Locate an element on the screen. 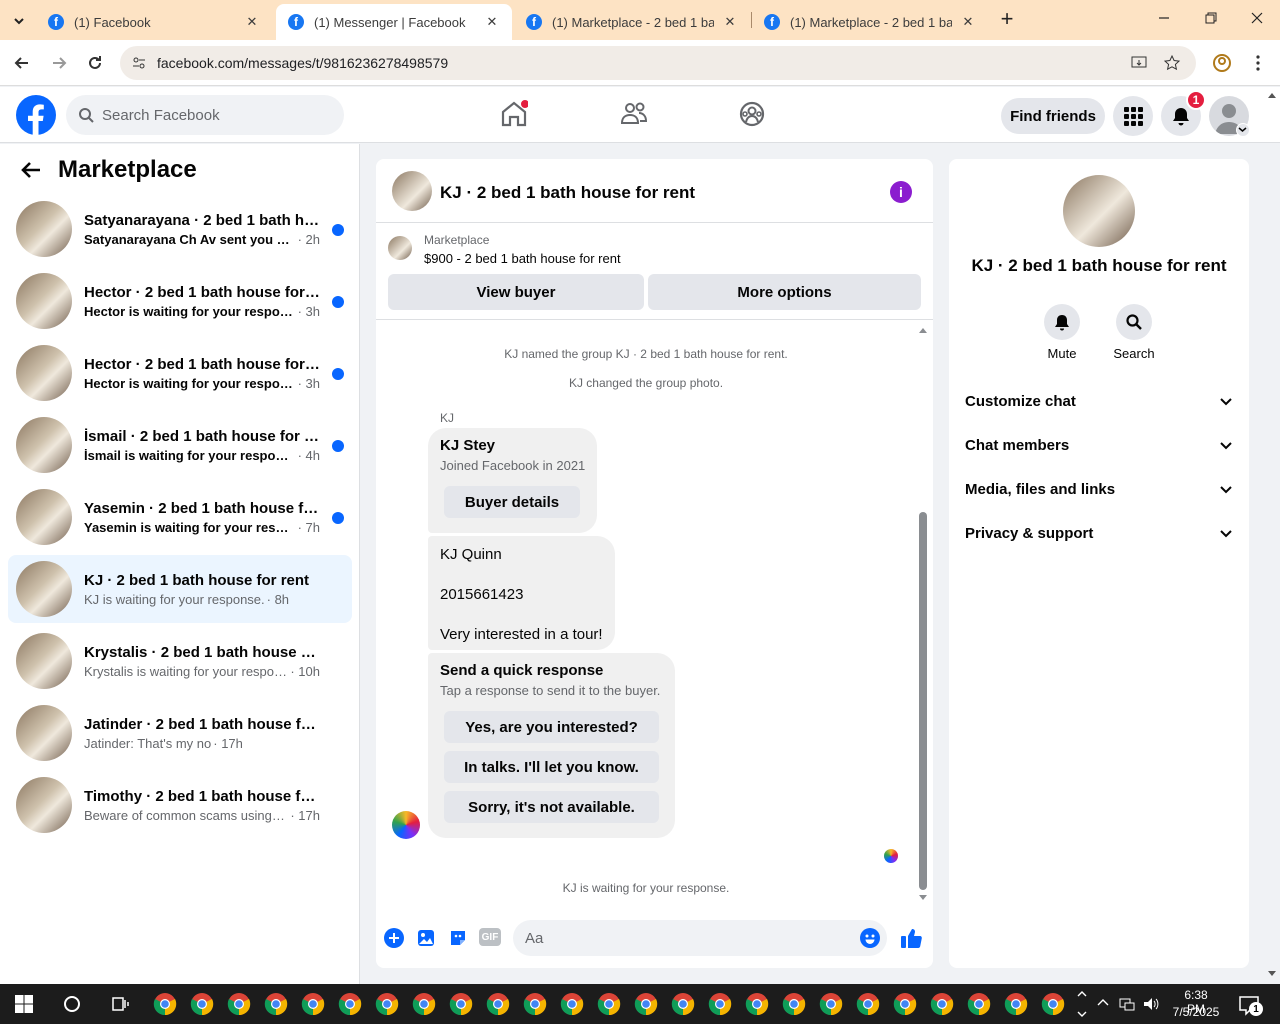 The width and height of the screenshot is (1280, 1024). network-icon is located at coordinates (1127, 1004).